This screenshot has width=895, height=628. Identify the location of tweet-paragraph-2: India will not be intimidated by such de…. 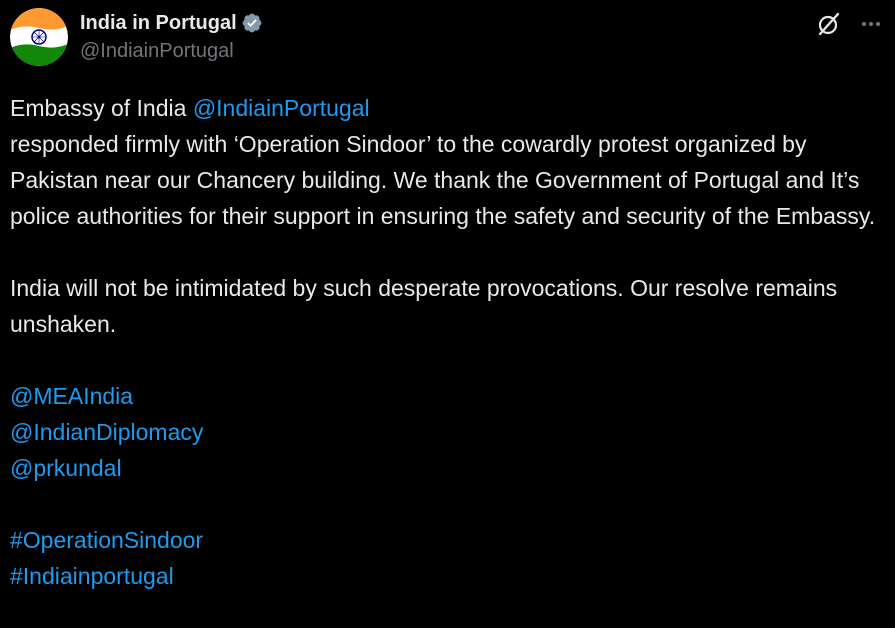
(424, 306).